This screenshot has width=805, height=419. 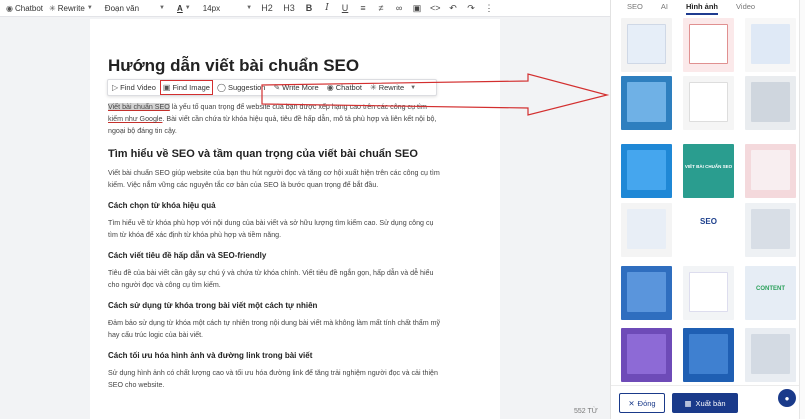 What do you see at coordinates (453, 8) in the screenshot?
I see `undo-icon: ↶` at bounding box center [453, 8].